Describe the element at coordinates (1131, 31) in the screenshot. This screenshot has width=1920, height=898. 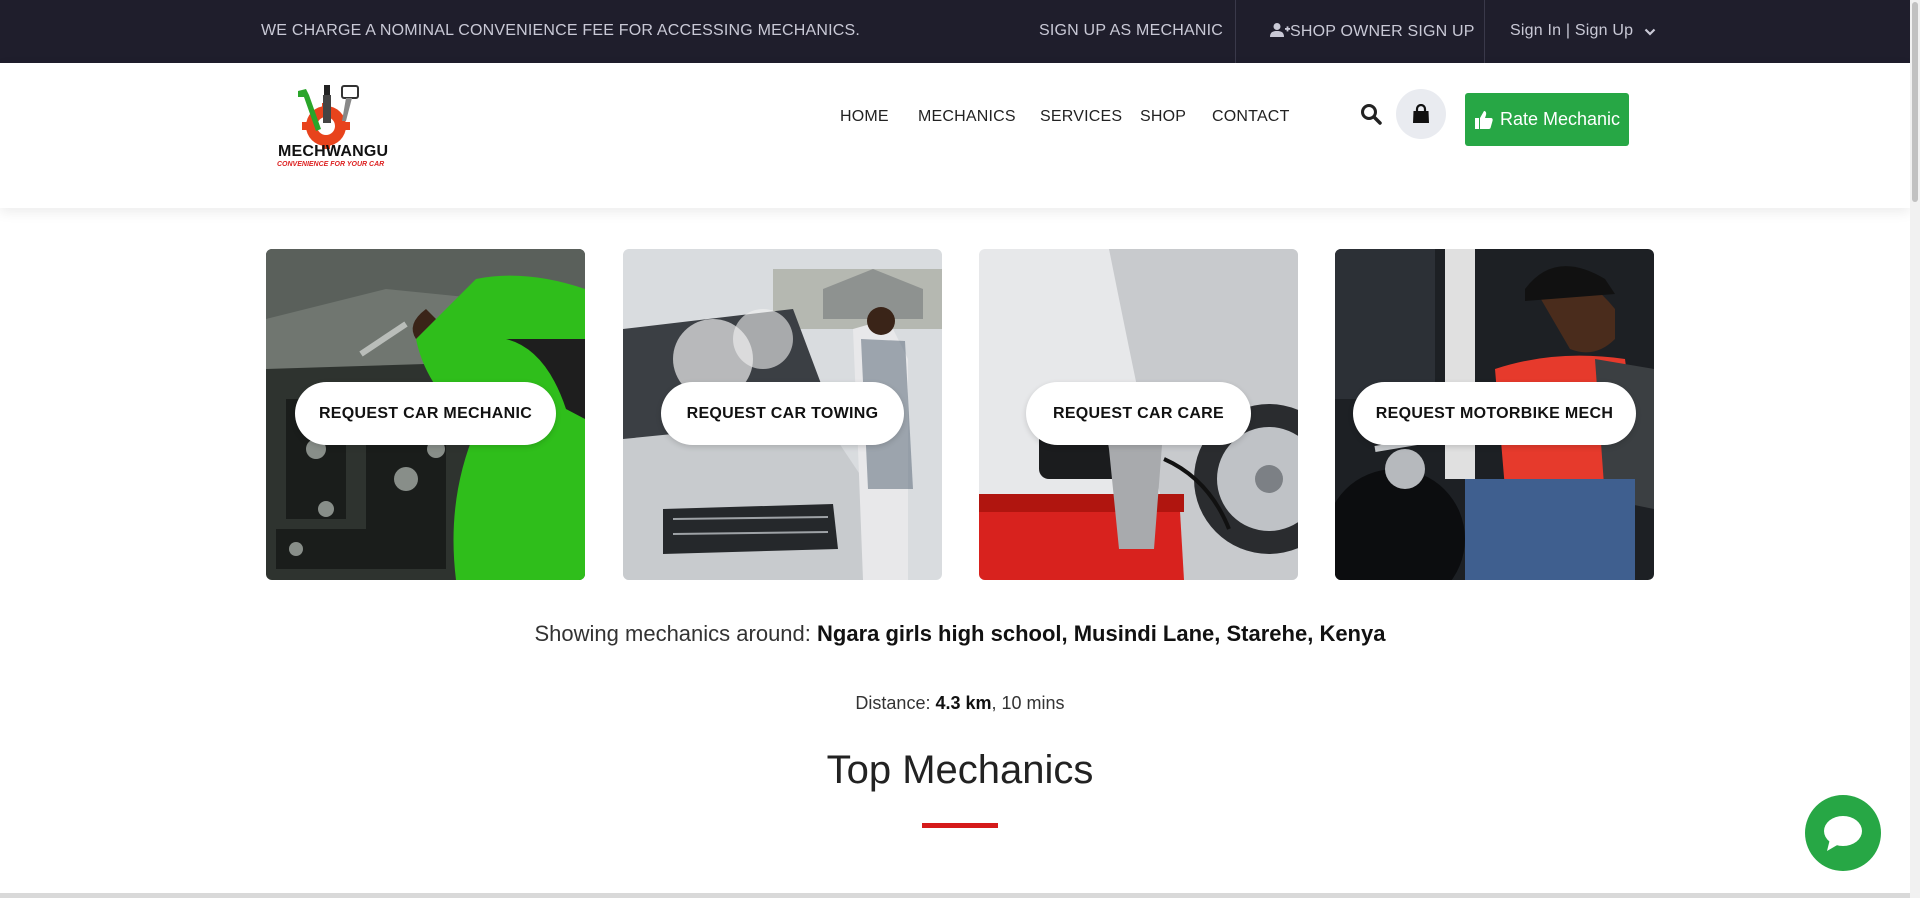
I see `signup-mechanic-link: SIGN UP AS MECHANIC` at that location.